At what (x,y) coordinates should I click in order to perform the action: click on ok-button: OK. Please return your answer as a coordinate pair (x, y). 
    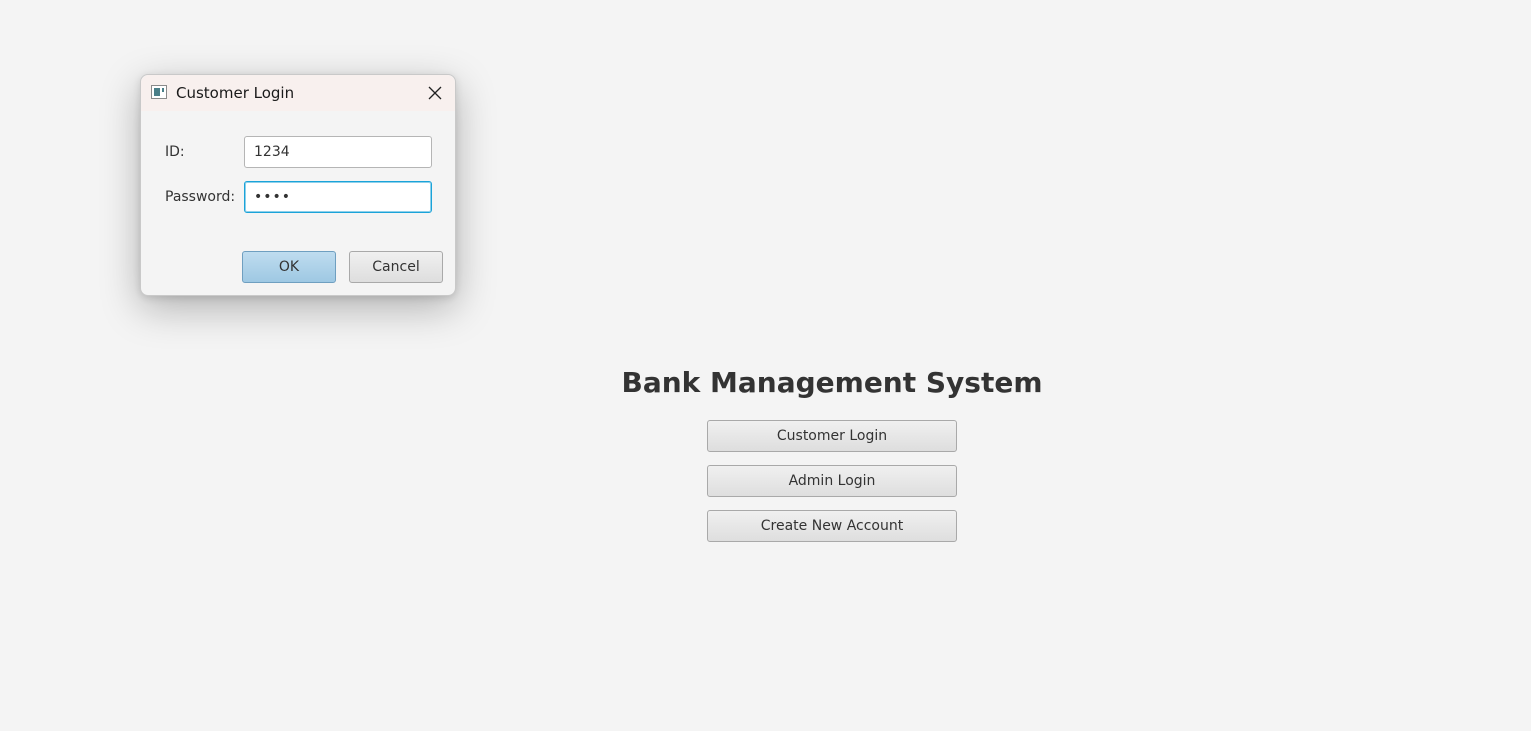
    Looking at the image, I should click on (289, 267).